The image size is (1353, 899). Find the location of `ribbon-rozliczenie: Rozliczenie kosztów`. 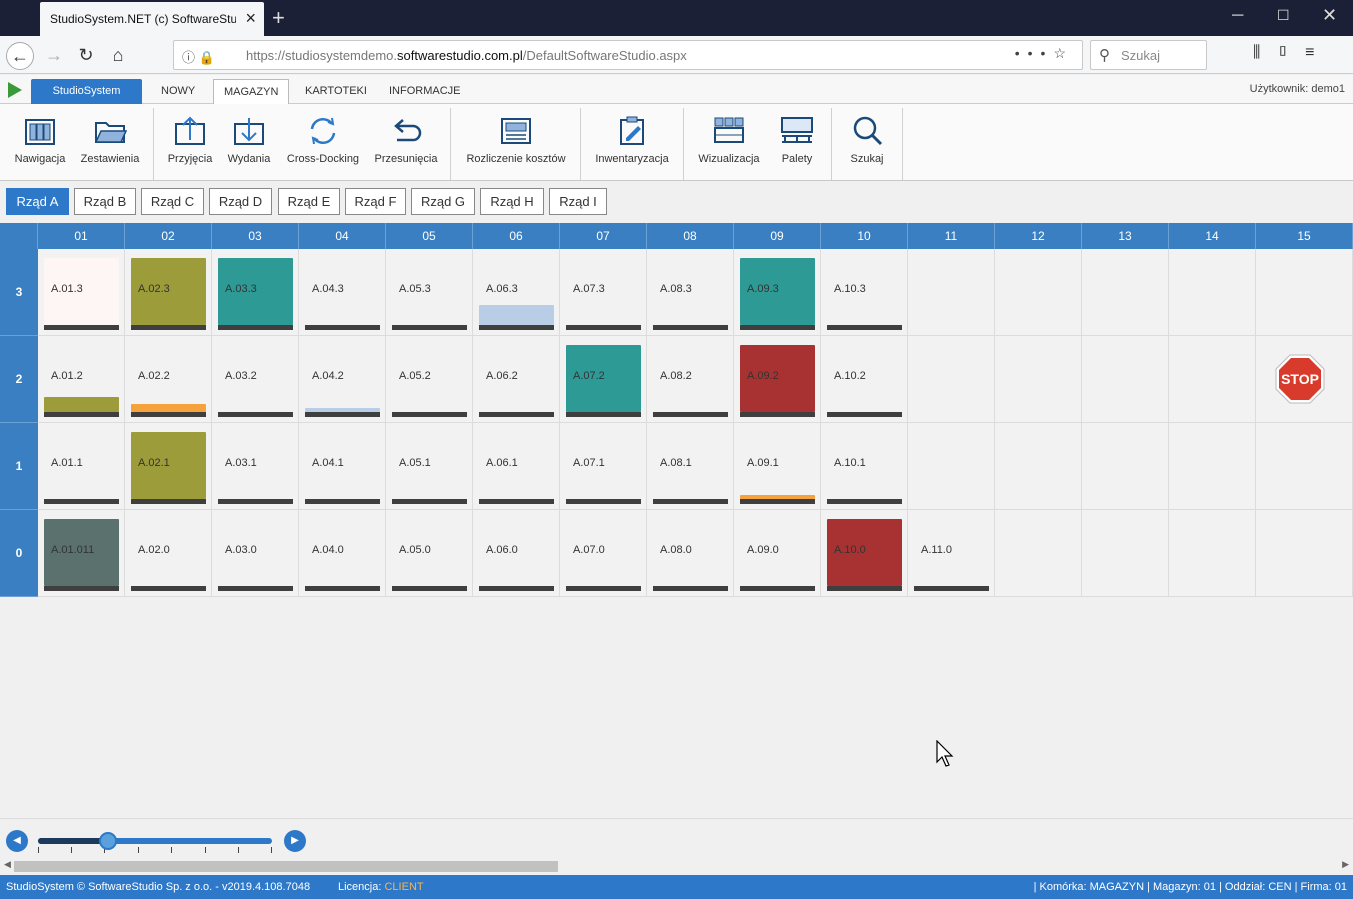

ribbon-rozliczenie: Rozliczenie kosztów is located at coordinates (516, 142).